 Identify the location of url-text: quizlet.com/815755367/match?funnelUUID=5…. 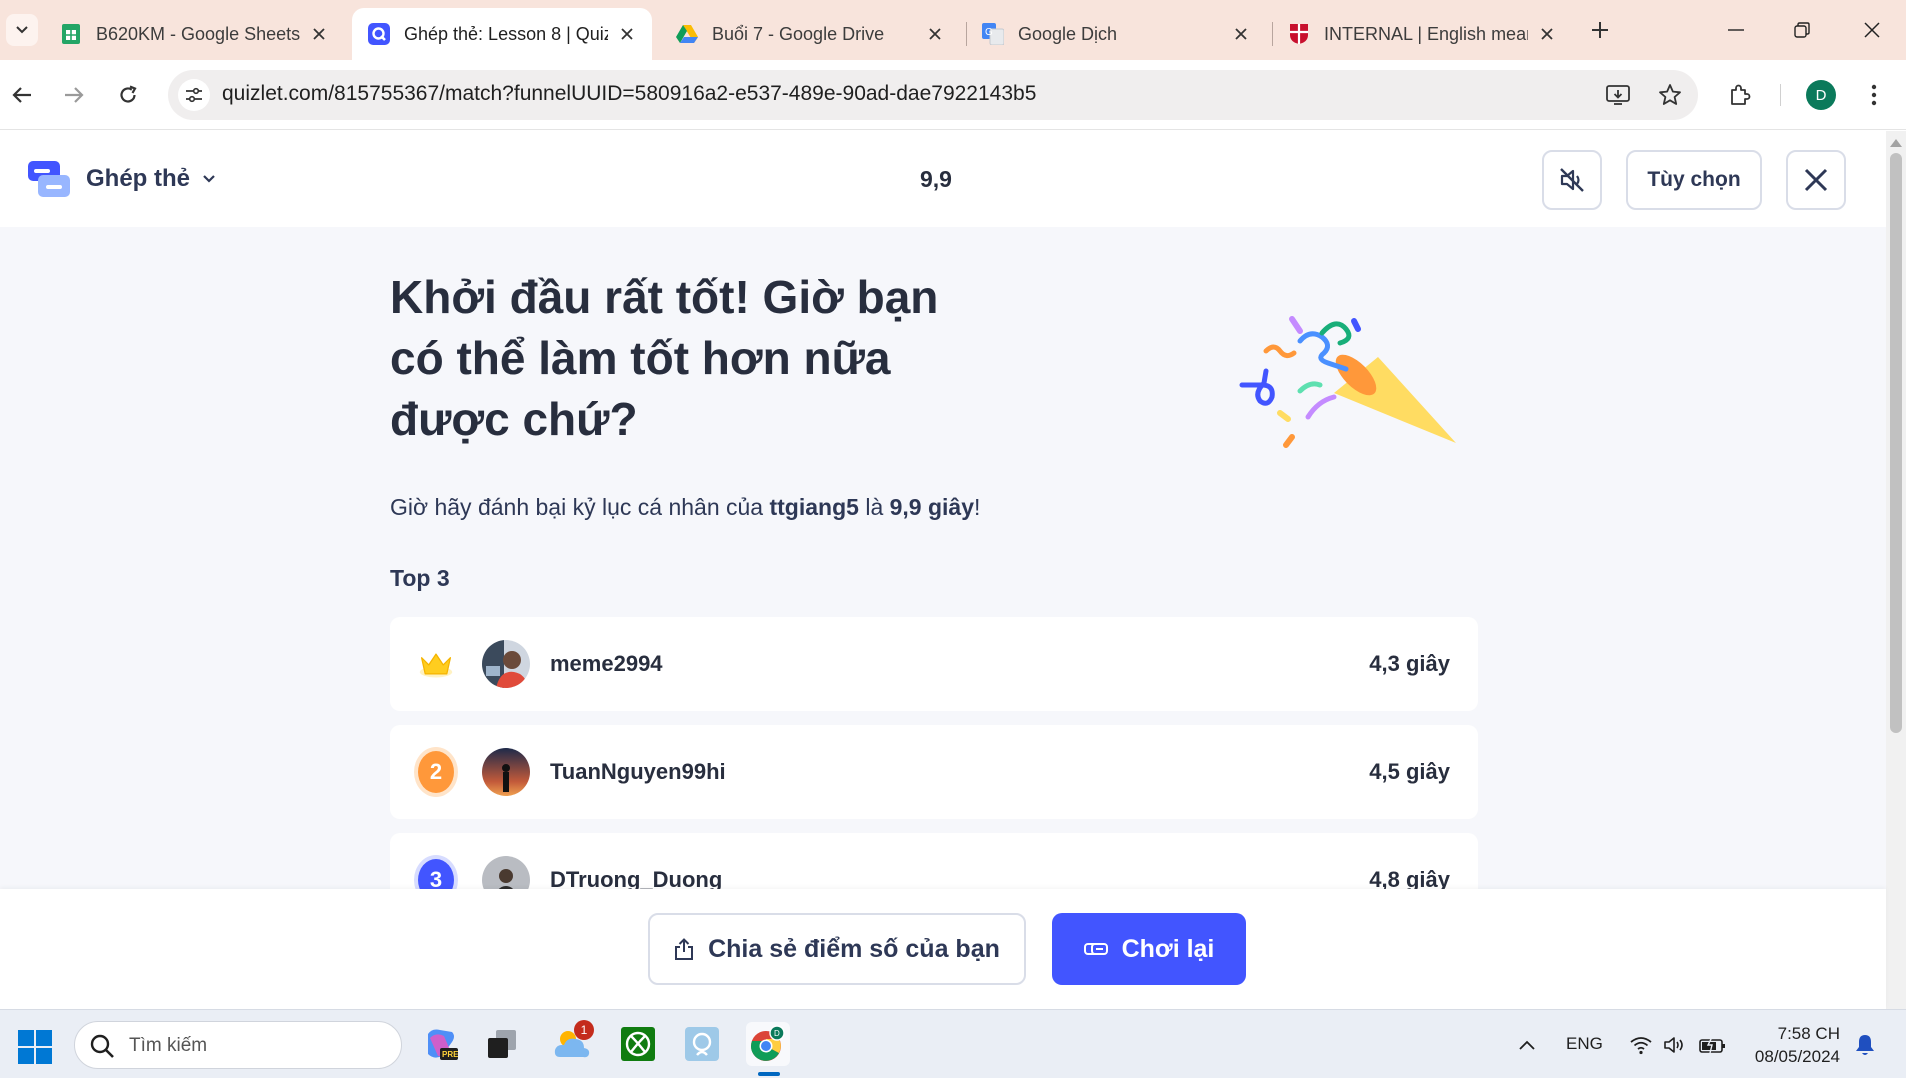
(629, 94).